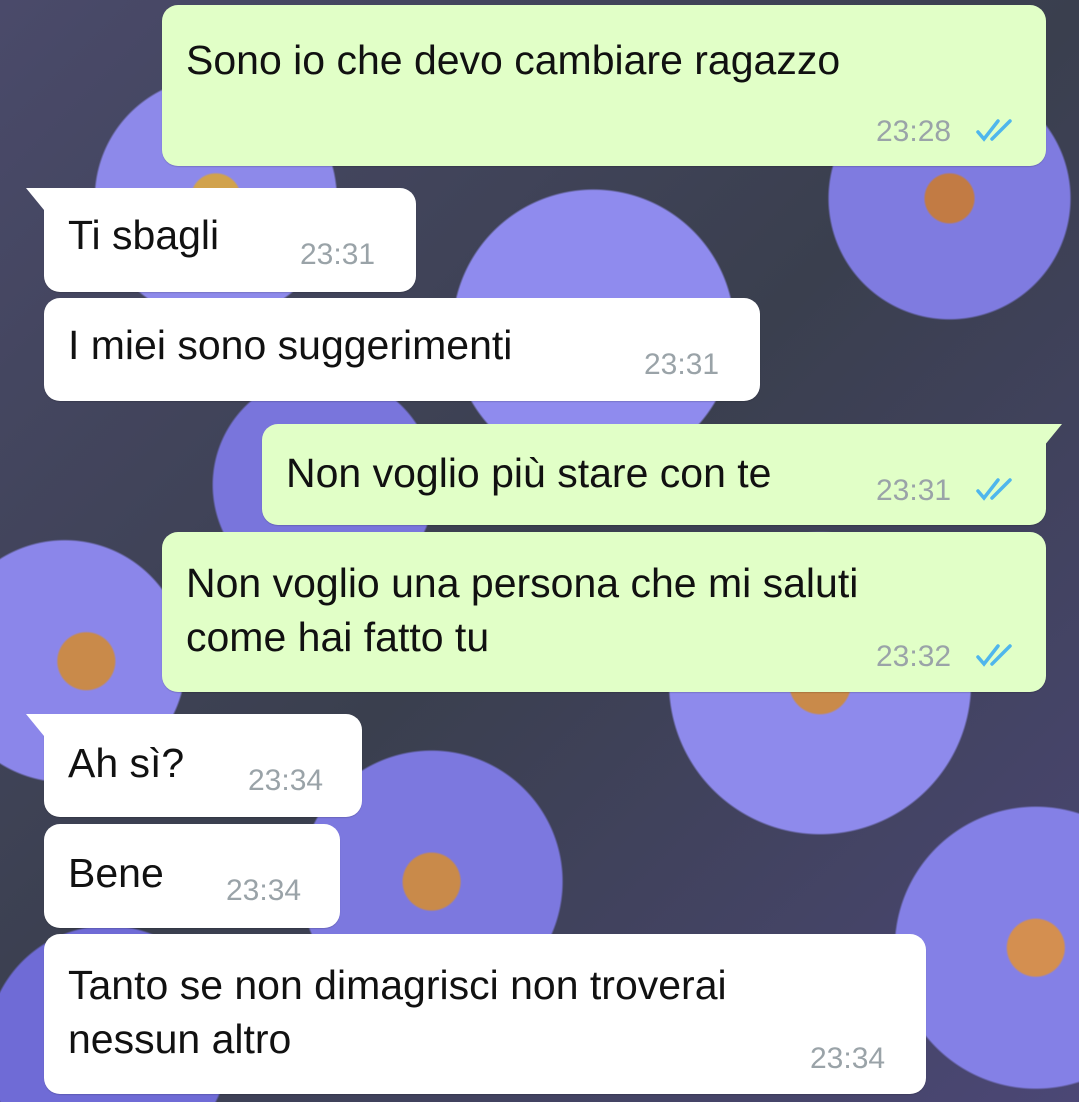  Describe the element at coordinates (604, 85) in the screenshot. I see `outgoing-message: Sono io che devo cambiare ragazzo 23:28` at that location.